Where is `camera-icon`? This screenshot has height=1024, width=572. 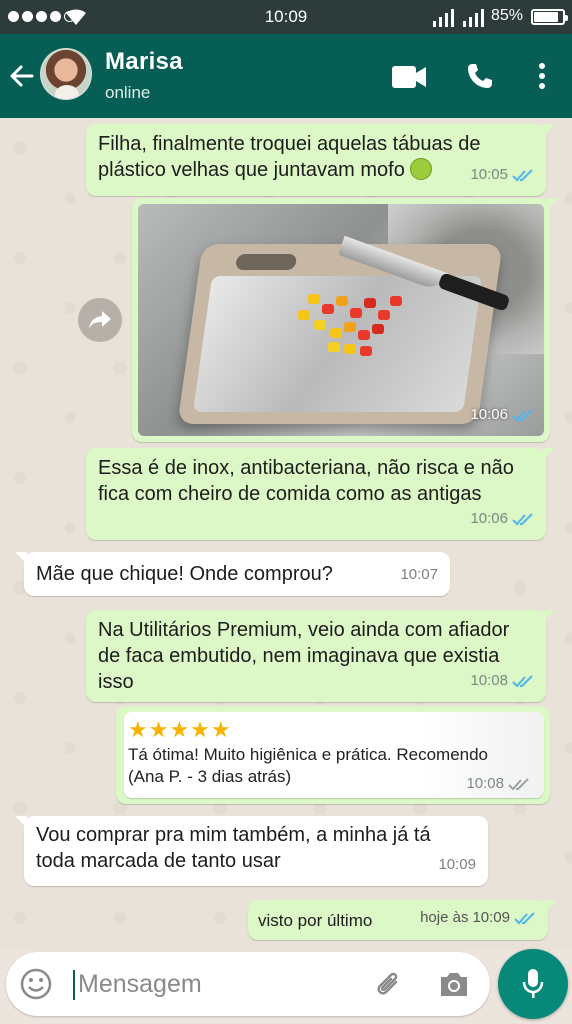
camera-icon is located at coordinates (454, 984).